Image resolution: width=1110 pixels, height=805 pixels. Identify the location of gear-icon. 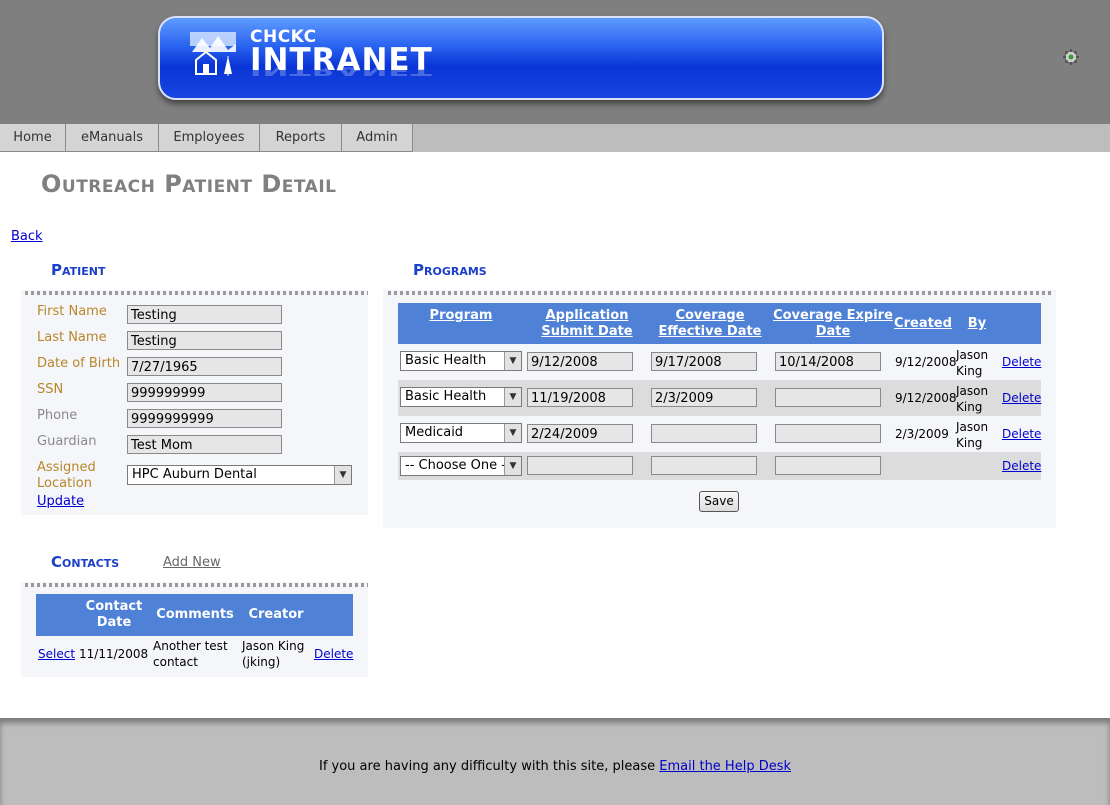
(1071, 57).